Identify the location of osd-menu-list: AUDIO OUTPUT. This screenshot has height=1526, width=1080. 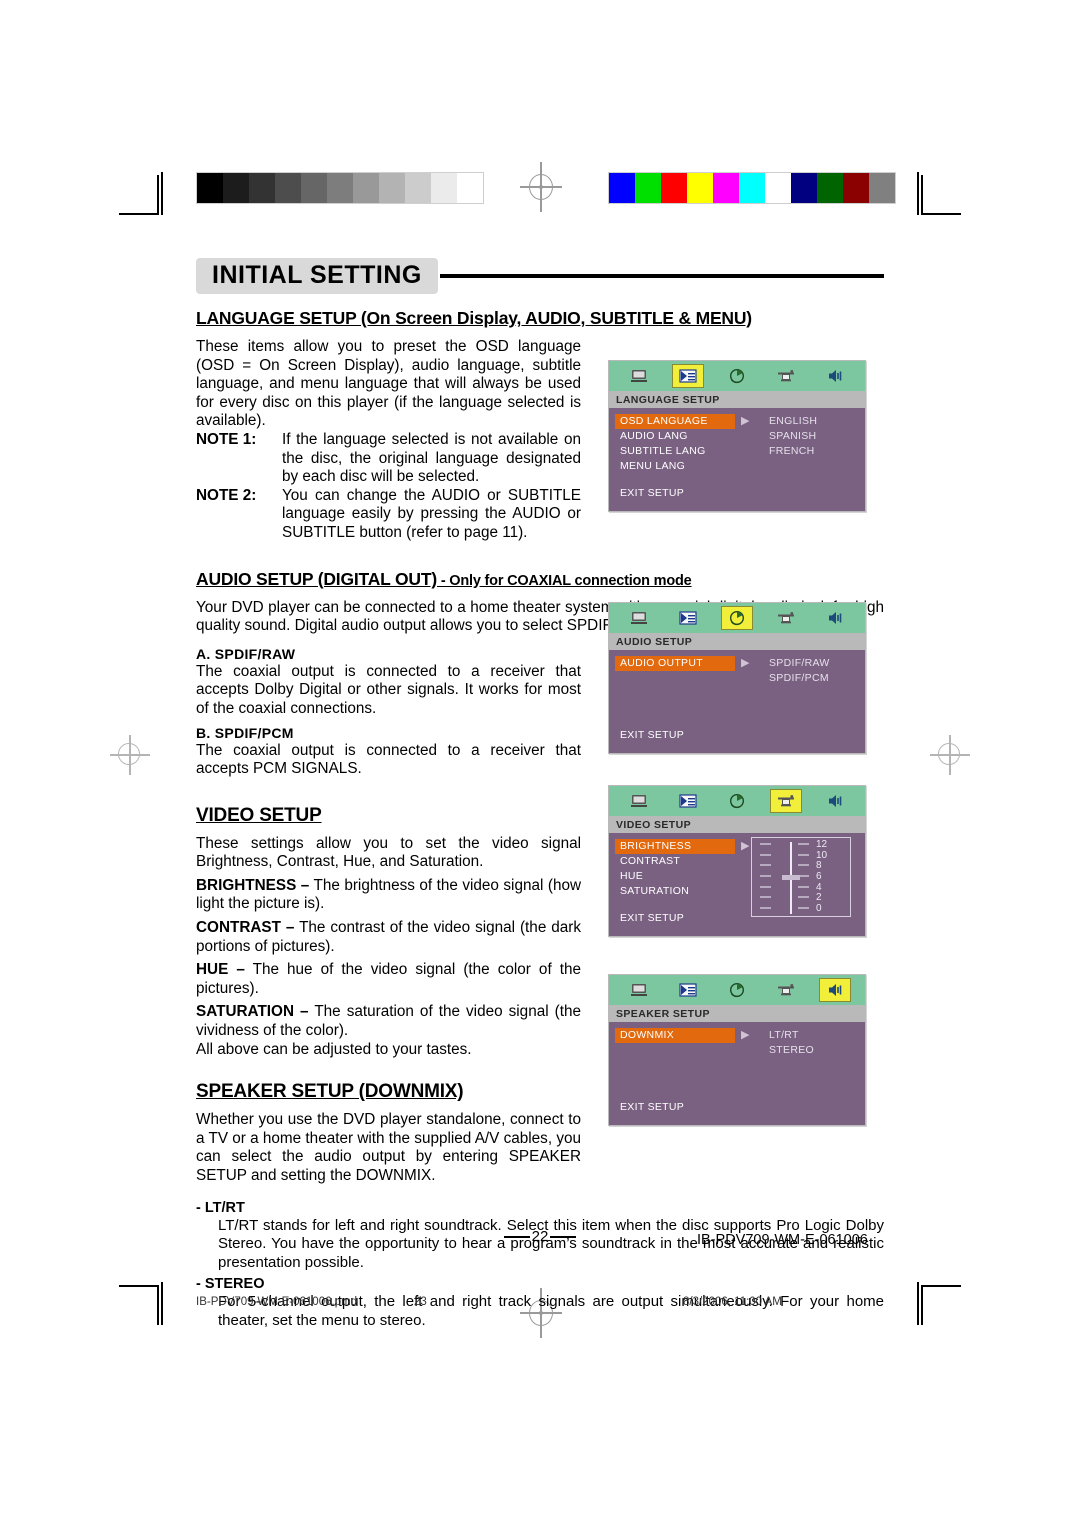
(675, 663).